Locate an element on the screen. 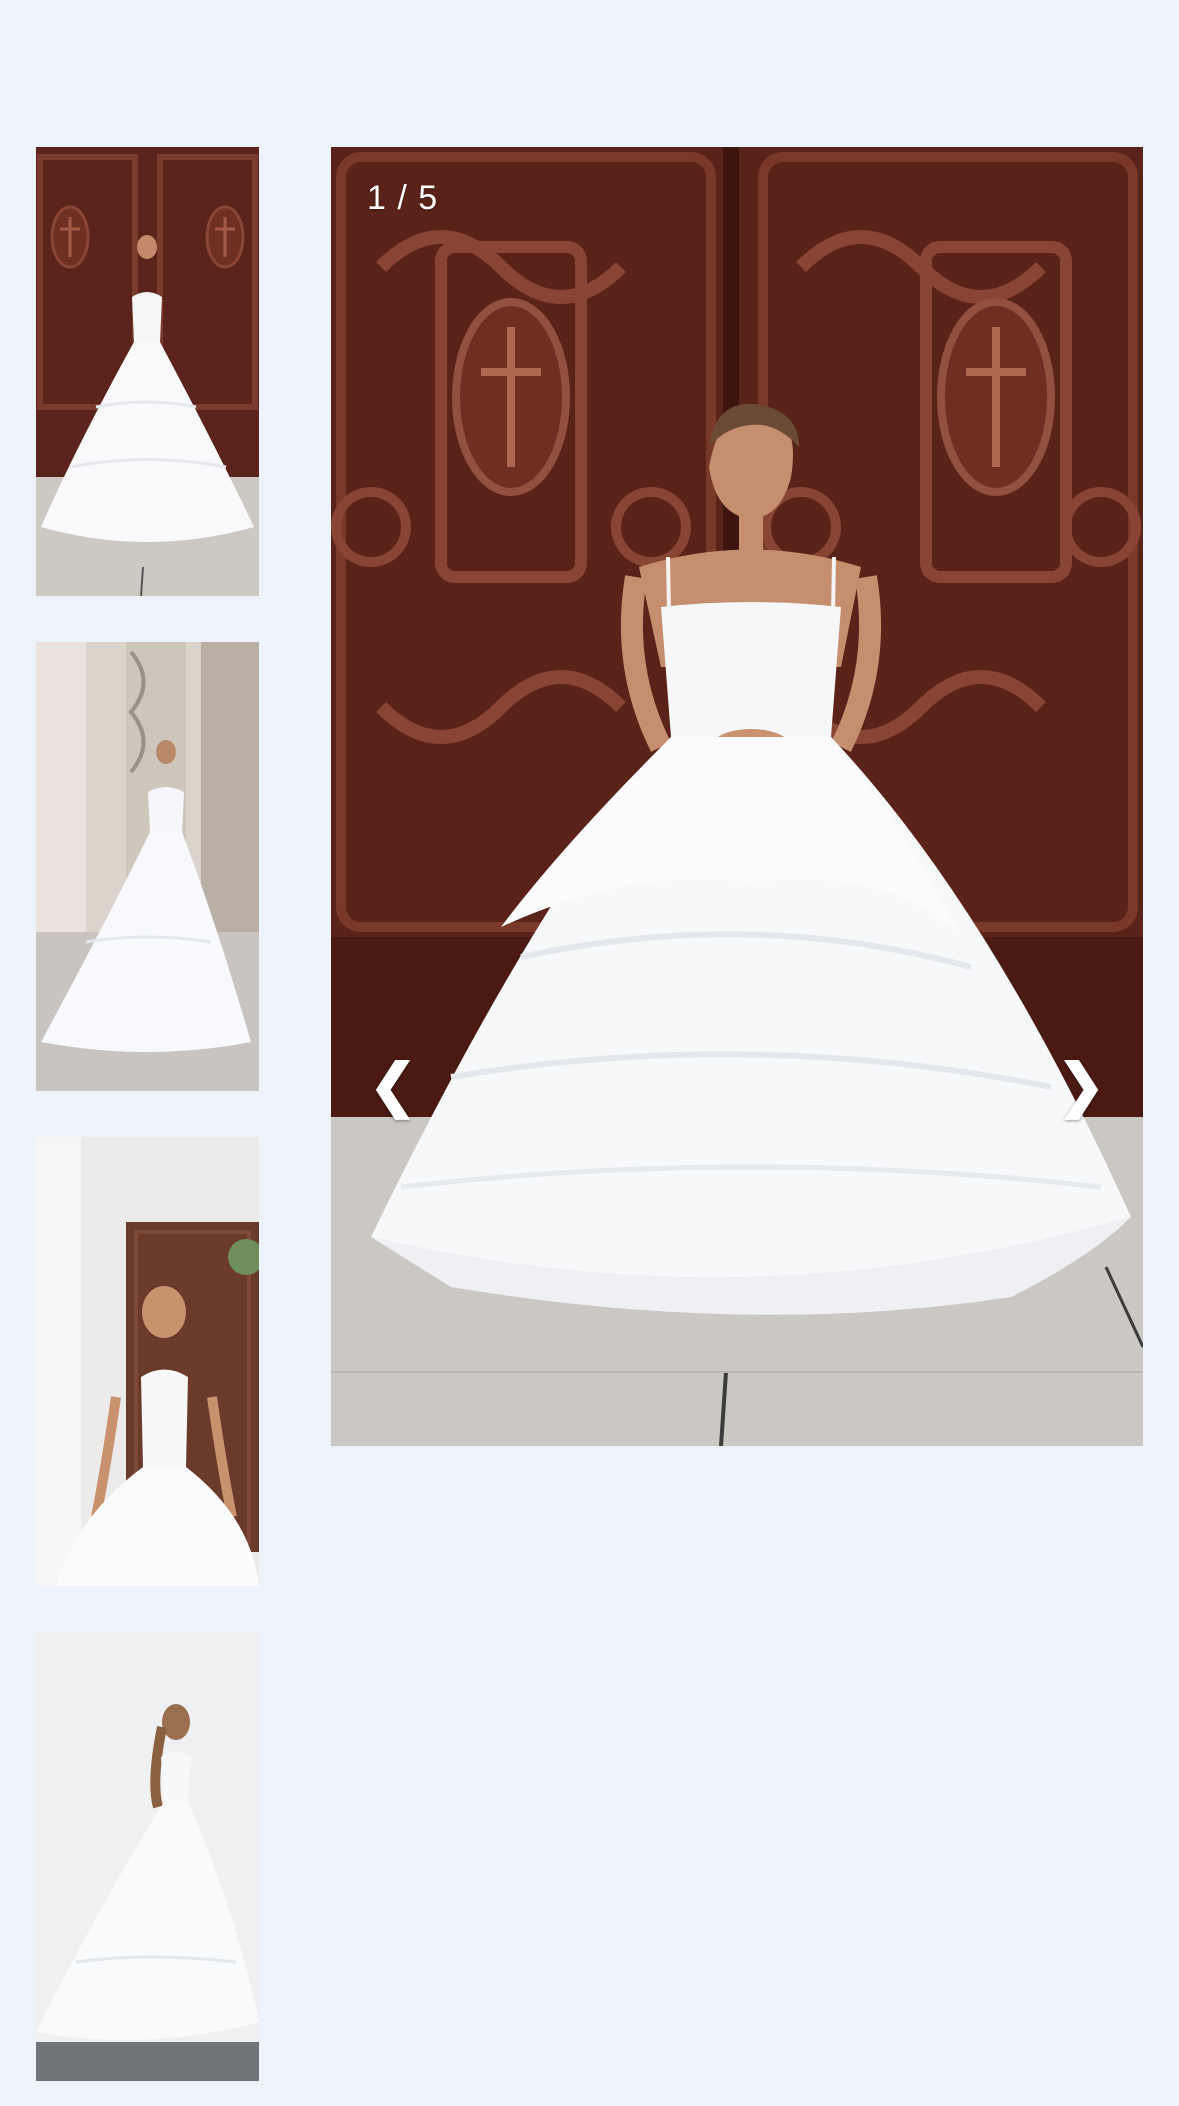 The image size is (1179, 2106). chevron-right-icon: ❯ is located at coordinates (1081, 1085).